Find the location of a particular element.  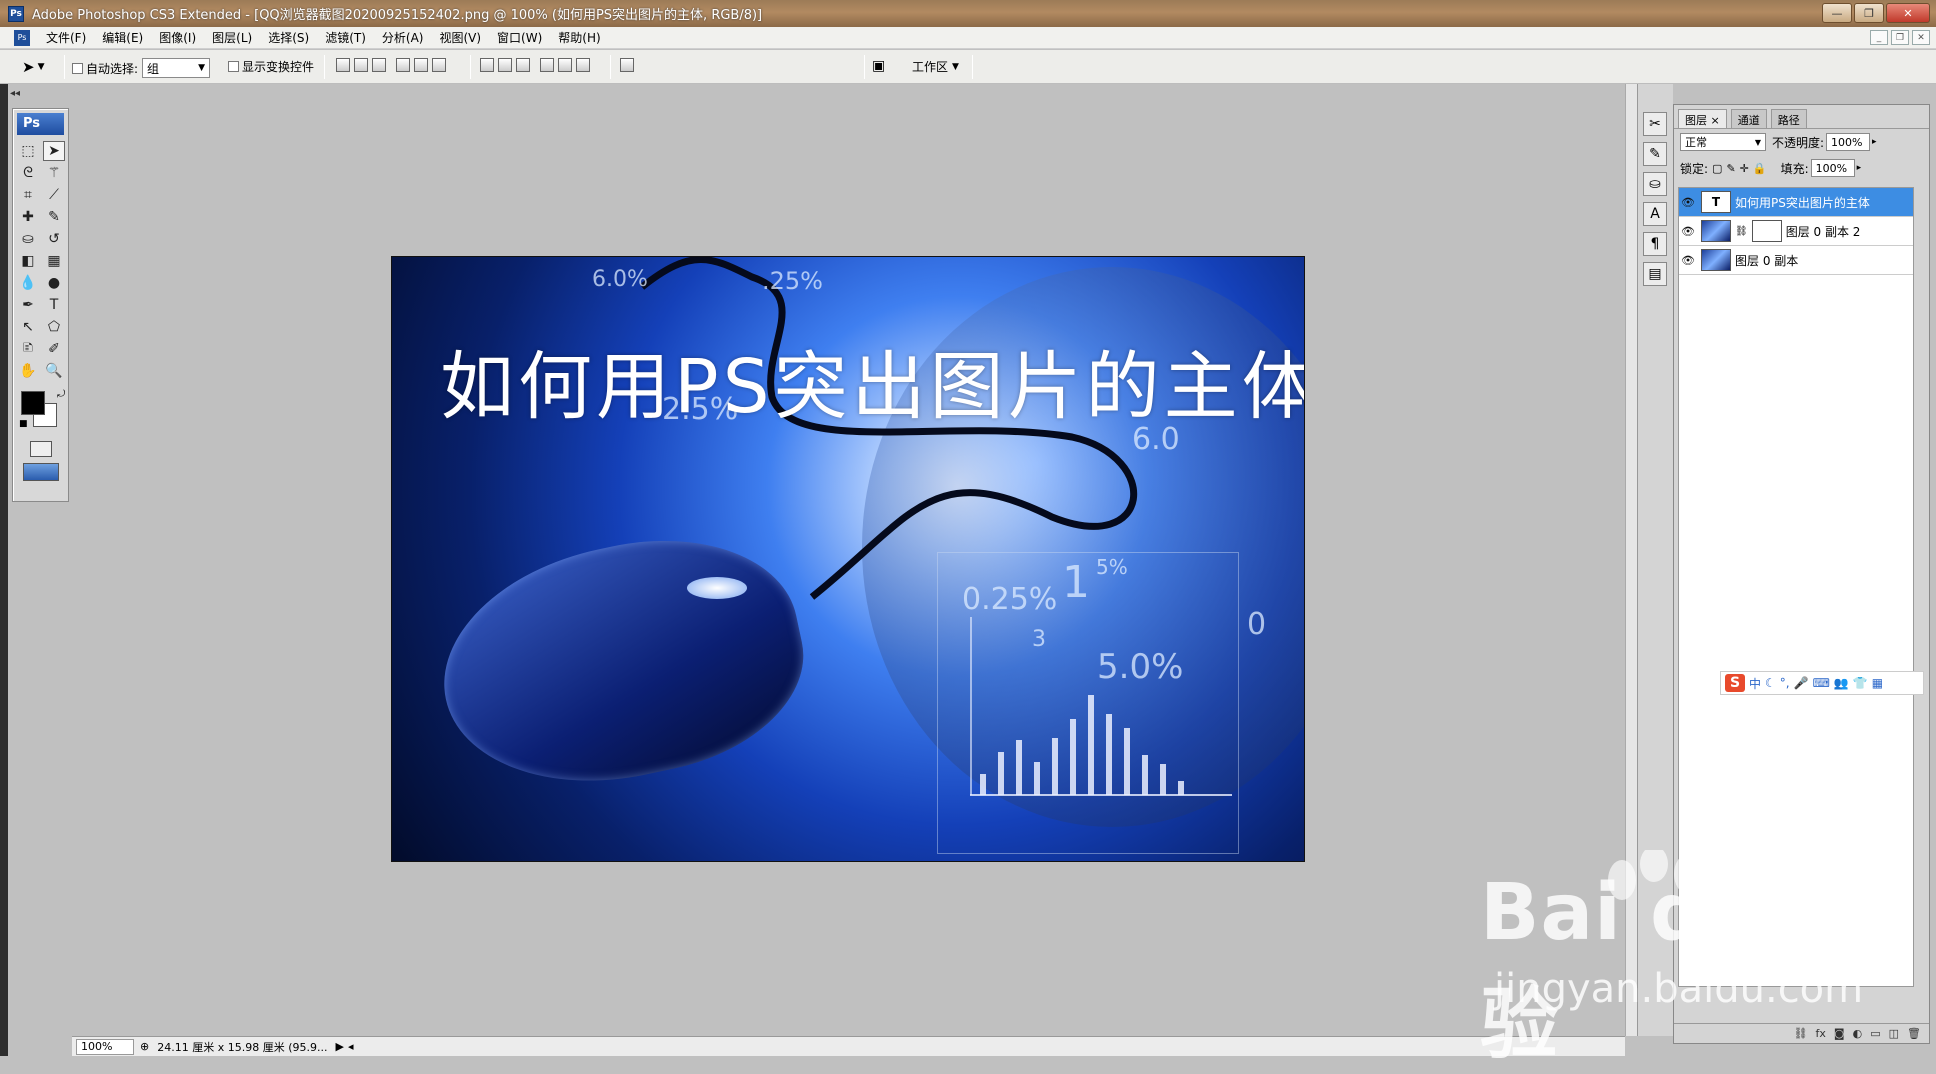

distribute-bottom-icon is located at coordinates (523, 65).